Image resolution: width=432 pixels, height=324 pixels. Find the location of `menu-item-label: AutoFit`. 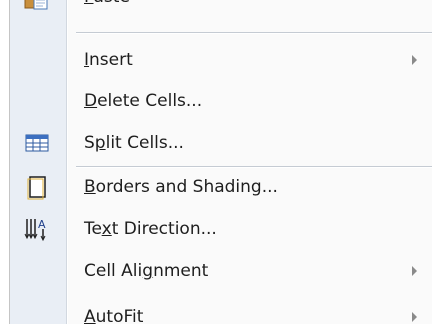

menu-item-label: AutoFit is located at coordinates (114, 315).